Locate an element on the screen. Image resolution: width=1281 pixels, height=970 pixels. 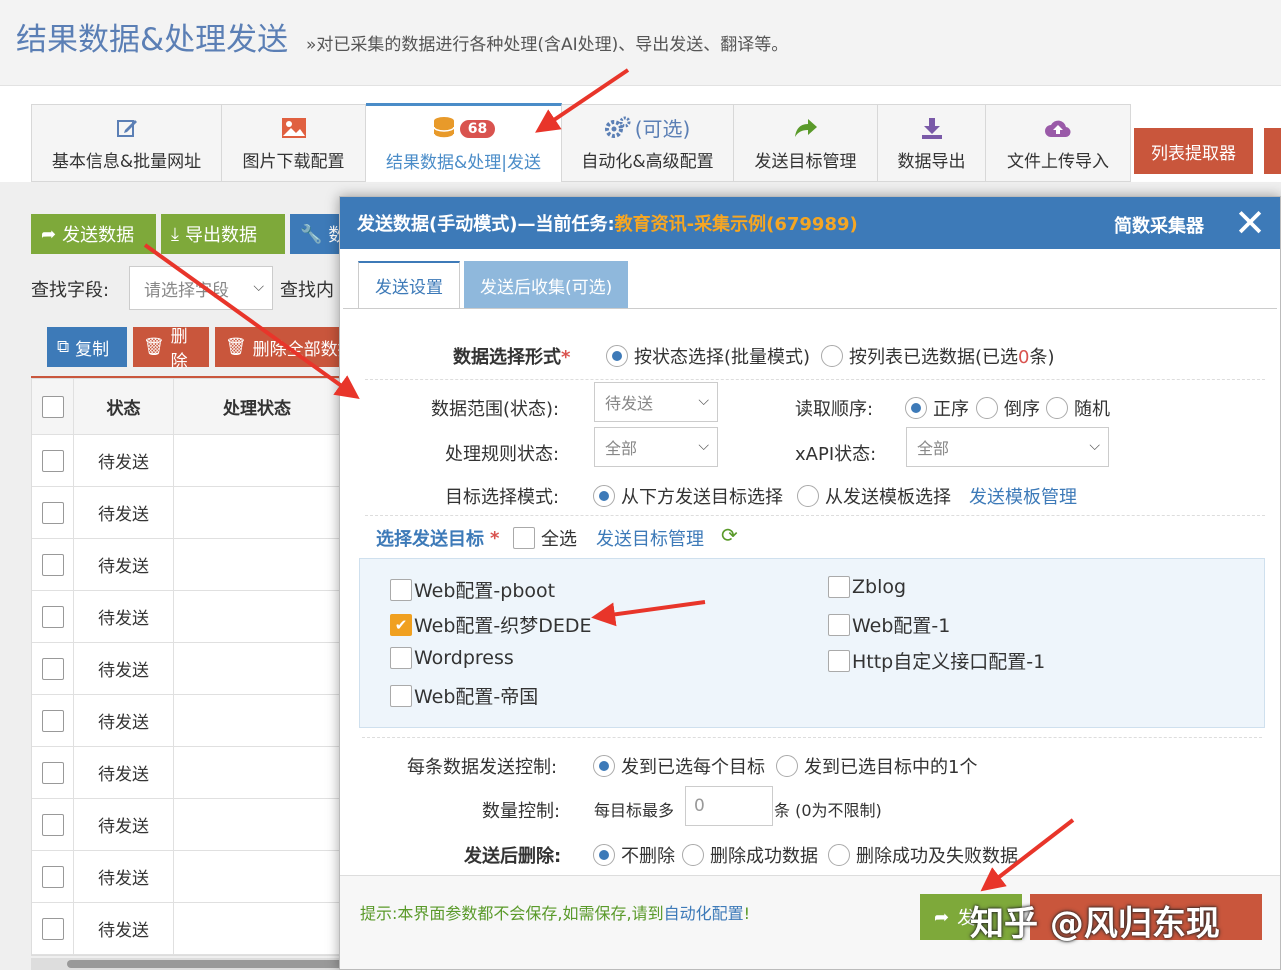
order-random-option: 随机 is located at coordinates (1078, 408).